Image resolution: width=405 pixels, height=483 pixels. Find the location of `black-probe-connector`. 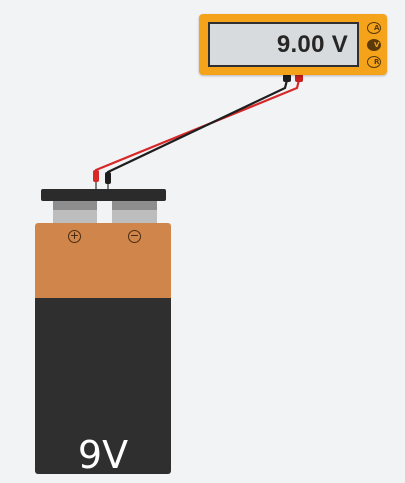

black-probe-connector is located at coordinates (287, 78).